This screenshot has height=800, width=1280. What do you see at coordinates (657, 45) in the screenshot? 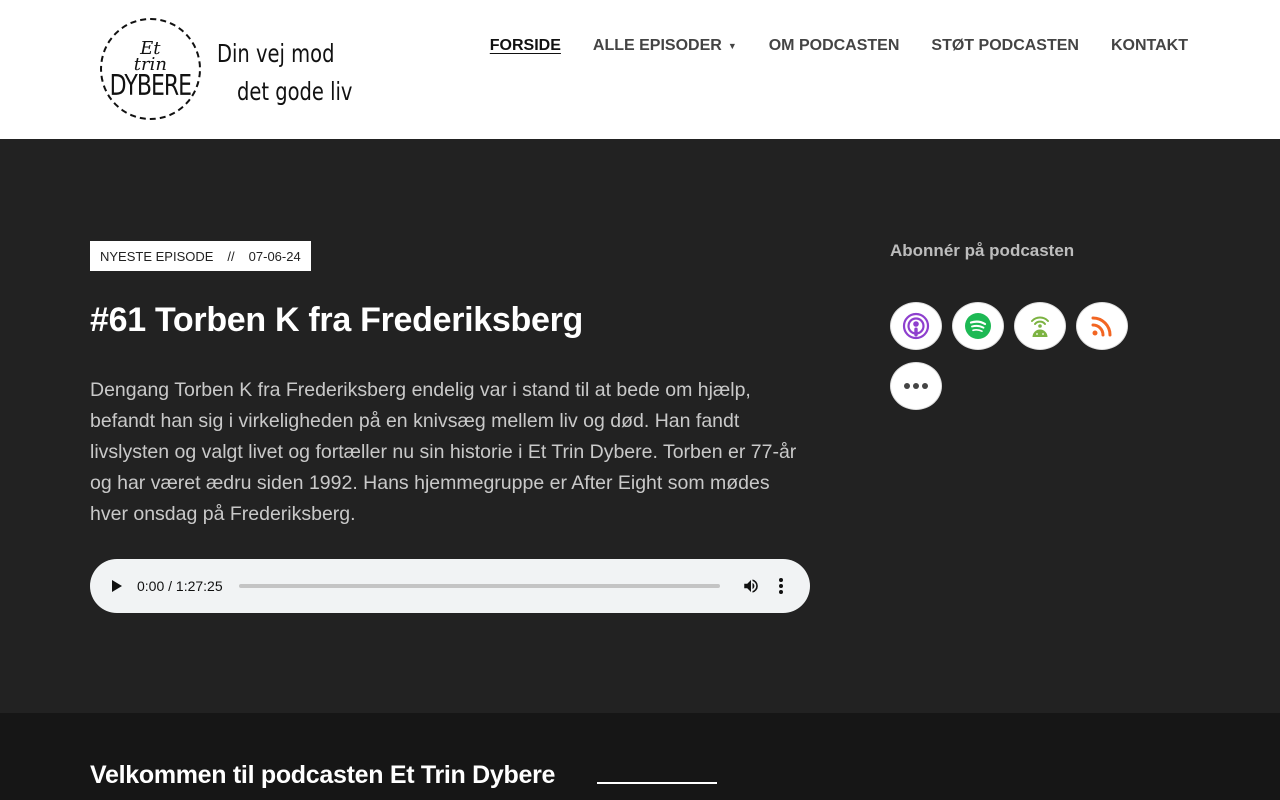
I see `nav-item-label: ALLE EPISODER` at bounding box center [657, 45].